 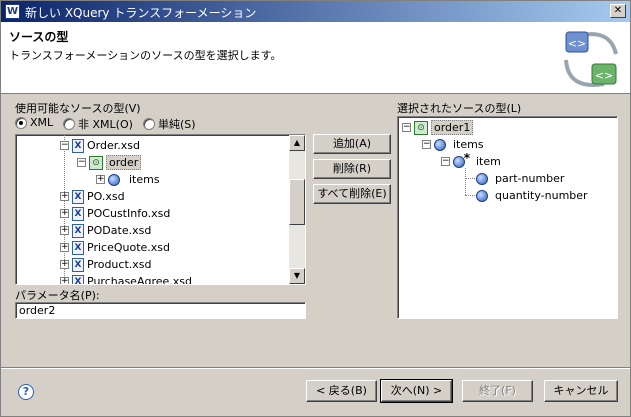 What do you see at coordinates (12, 11) in the screenshot?
I see `app-logo-icon: W` at bounding box center [12, 11].